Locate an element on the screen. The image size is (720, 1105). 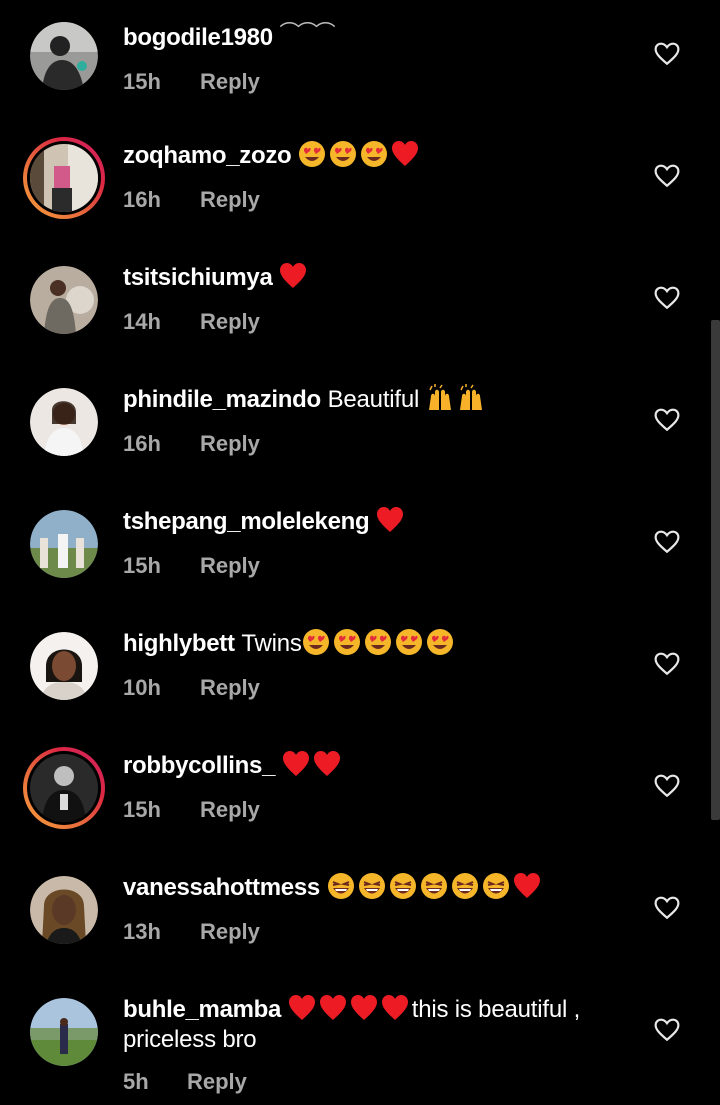
comment-body: phindile_mazindo Beautiful 16h Reply is located at coordinates (373, 420).